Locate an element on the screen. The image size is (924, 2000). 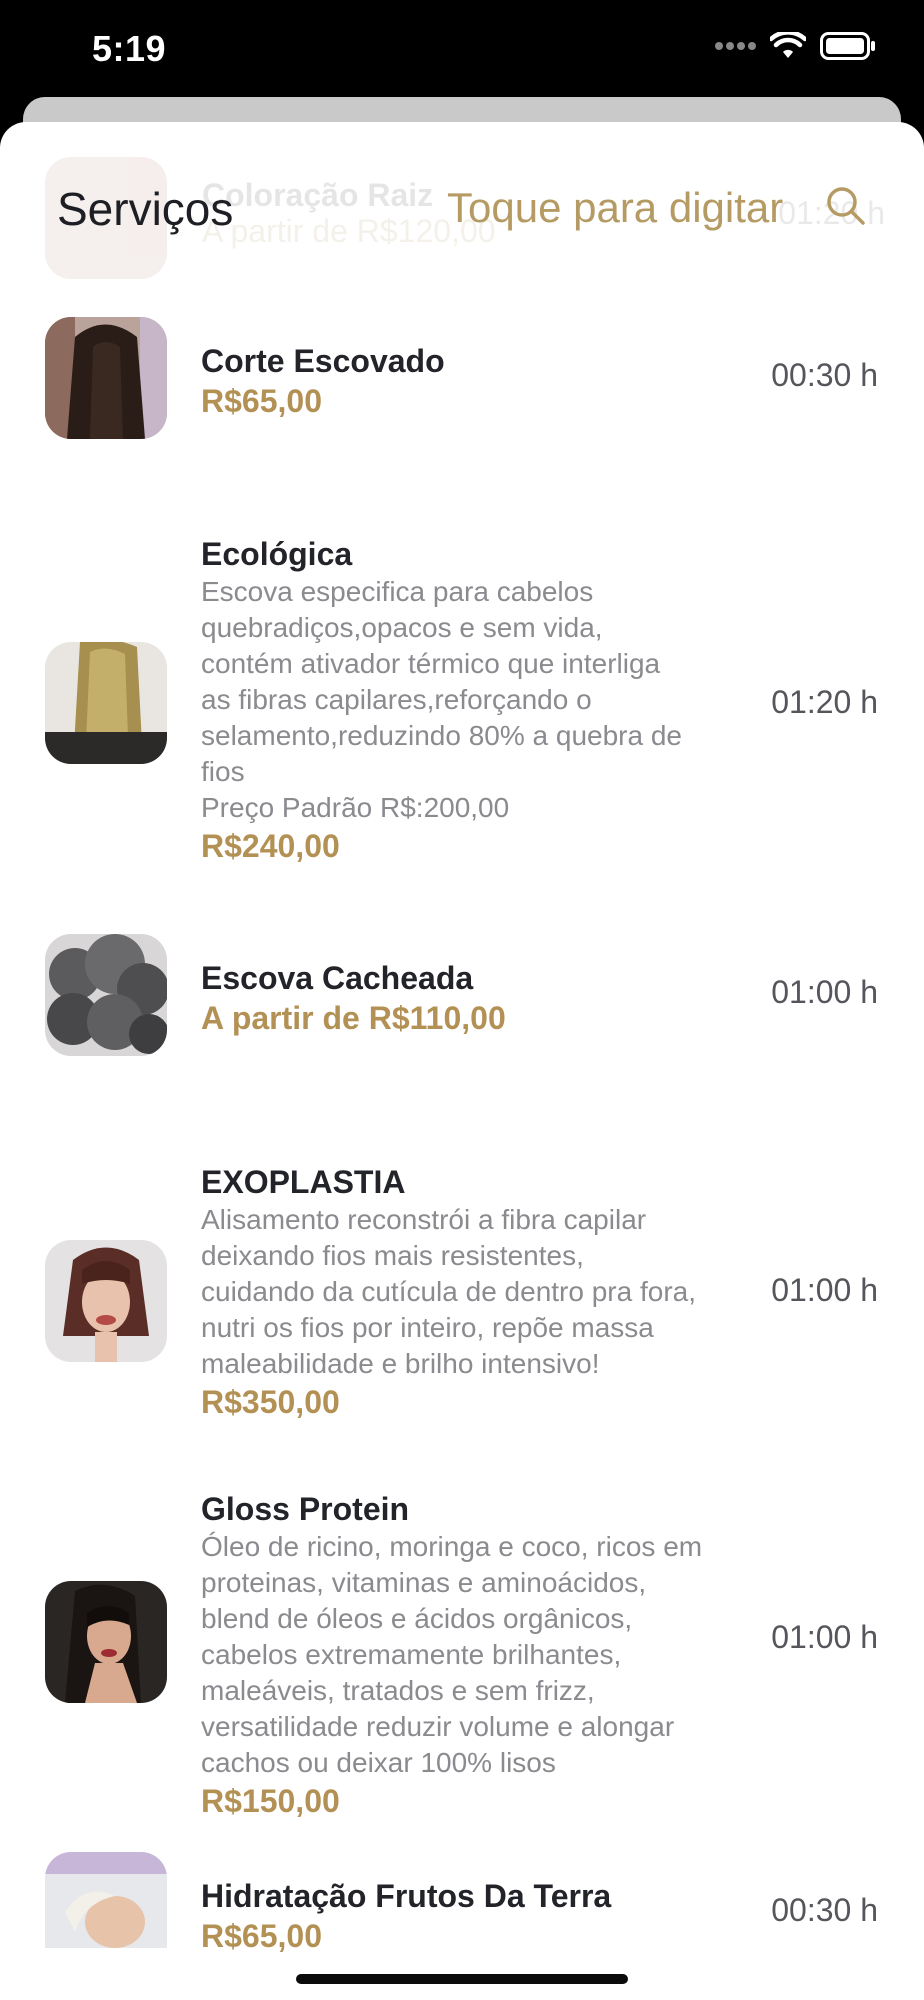
service-description: versatilidade reduzir volume e alongar is located at coordinates (438, 1726).